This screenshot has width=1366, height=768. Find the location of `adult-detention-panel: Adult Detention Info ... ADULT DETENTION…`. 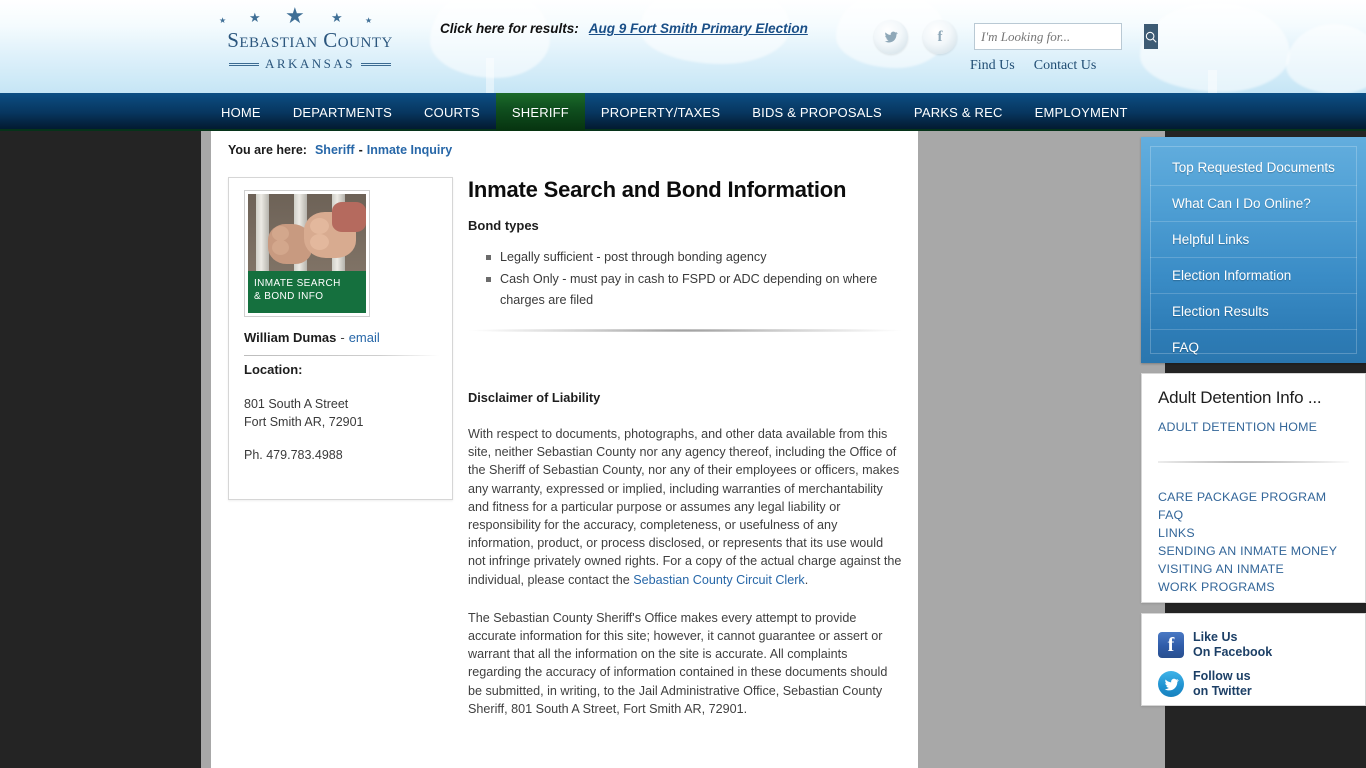

adult-detention-panel: Adult Detention Info ... ADULT DETENTION… is located at coordinates (1253, 488).